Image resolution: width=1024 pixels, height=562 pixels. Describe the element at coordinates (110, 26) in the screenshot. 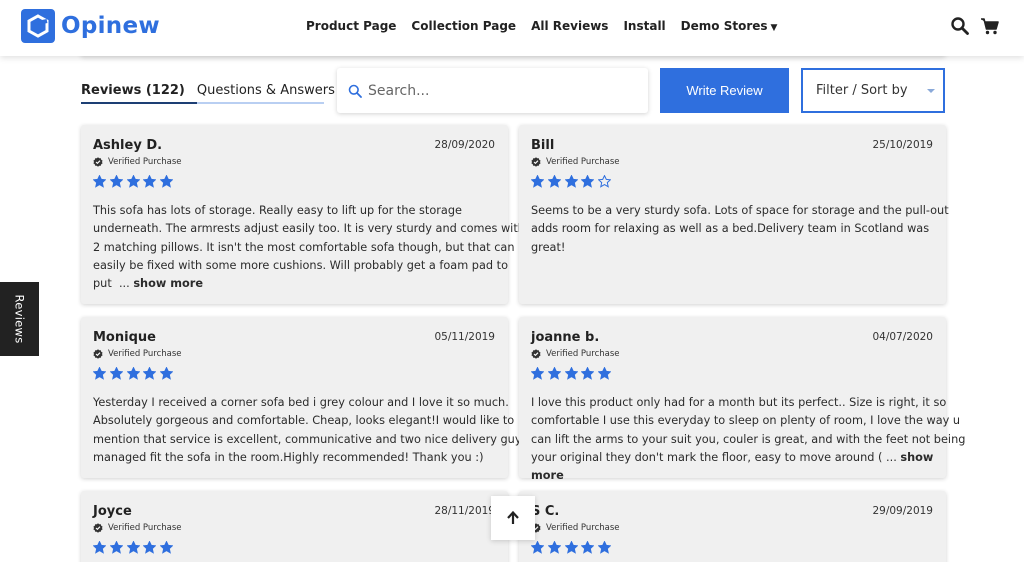

I see `brand-name: Opinew` at that location.